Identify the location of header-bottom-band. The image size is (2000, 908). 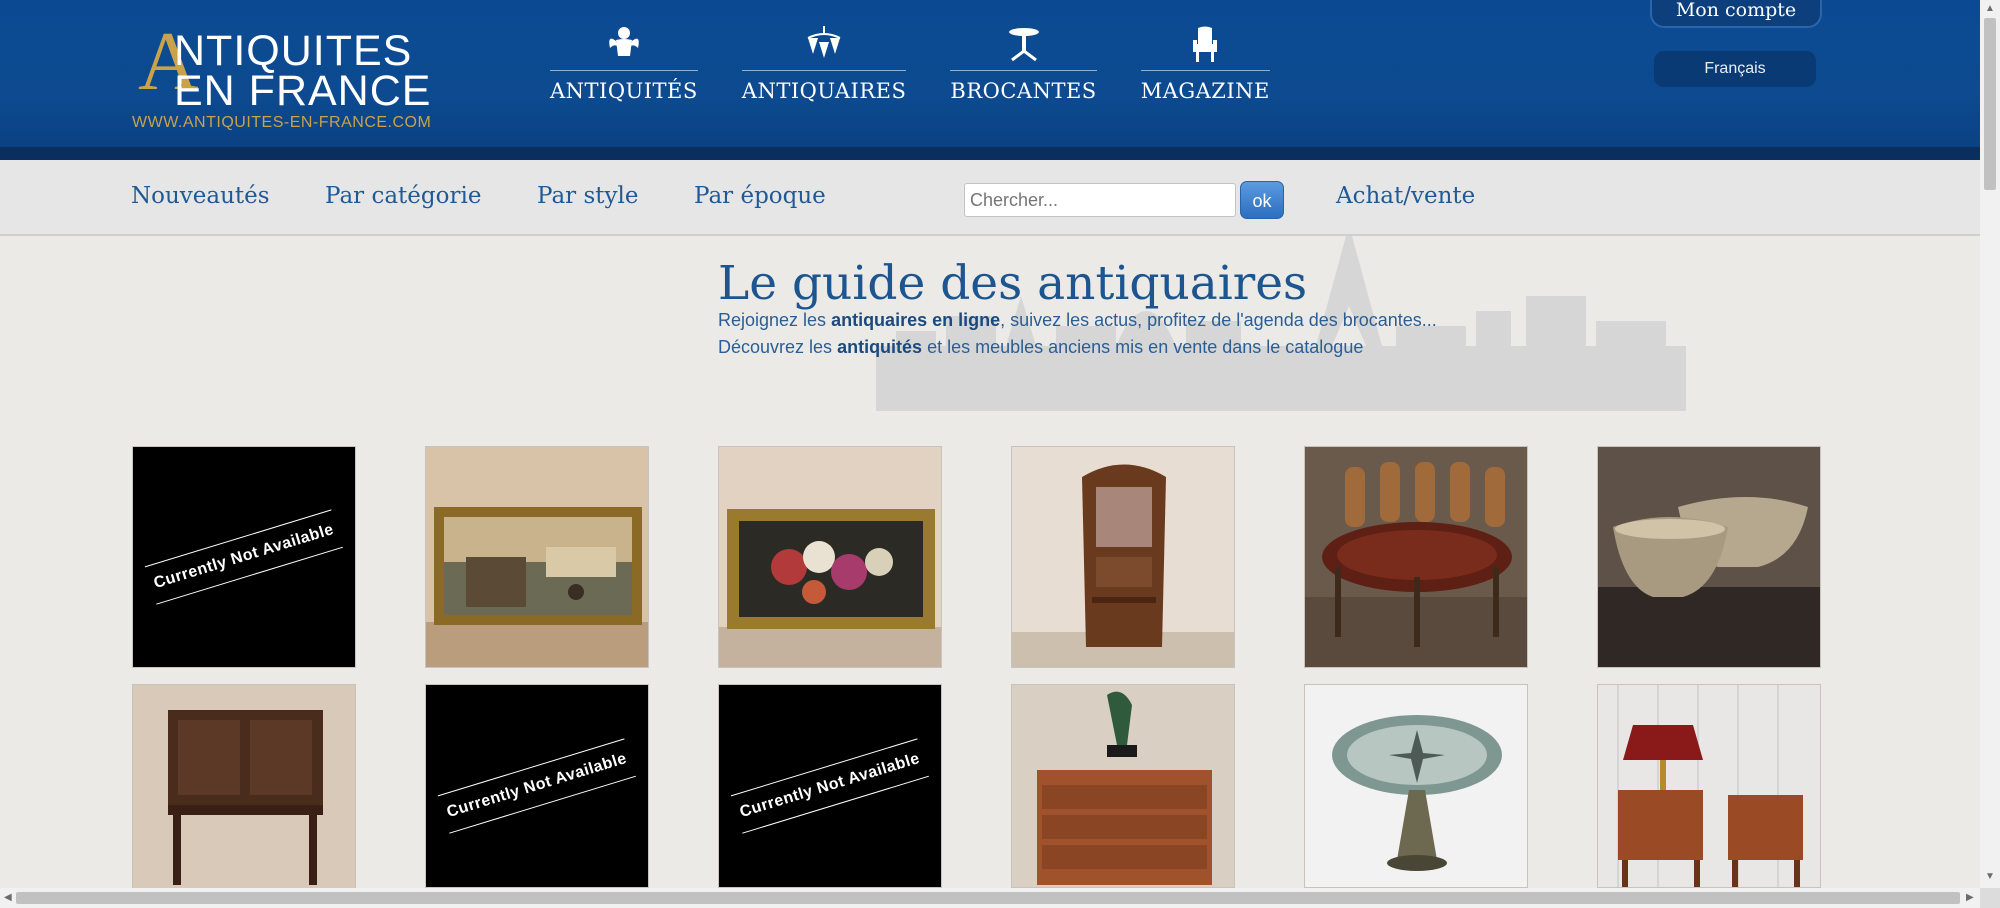
(990, 153).